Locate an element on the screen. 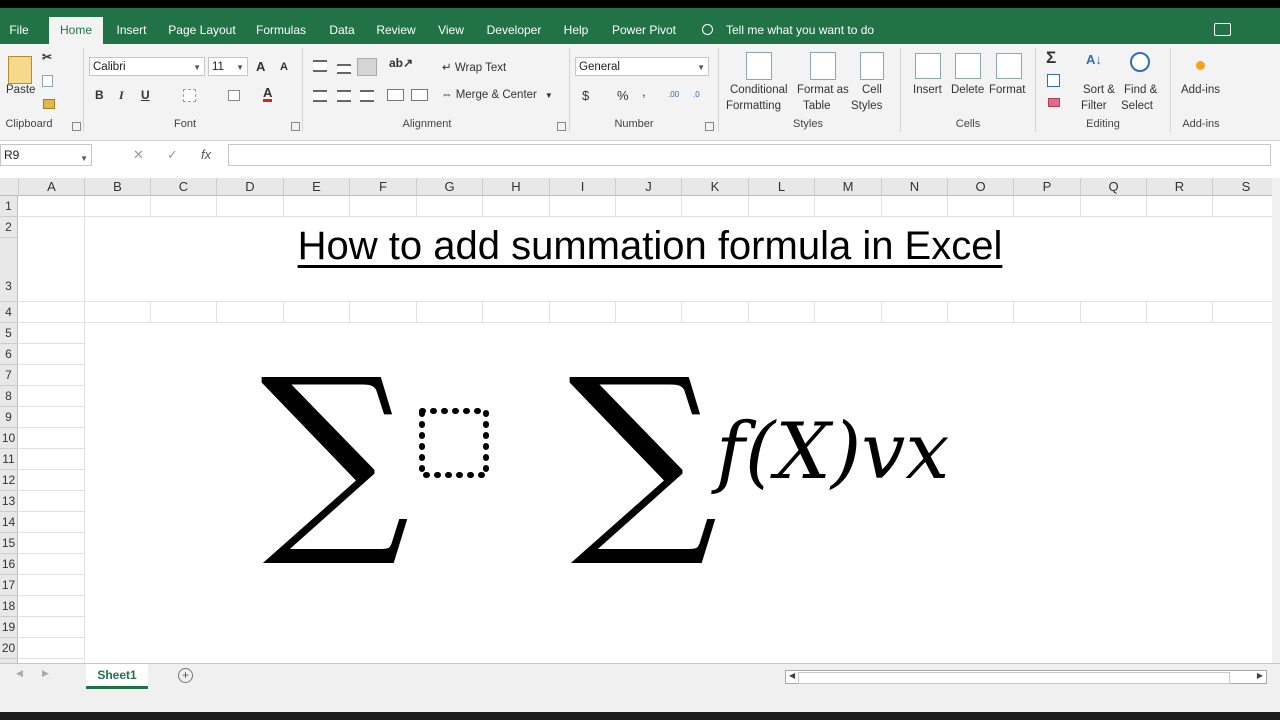 The width and height of the screenshot is (1280, 720). column-header-p: P is located at coordinates (1047, 187).